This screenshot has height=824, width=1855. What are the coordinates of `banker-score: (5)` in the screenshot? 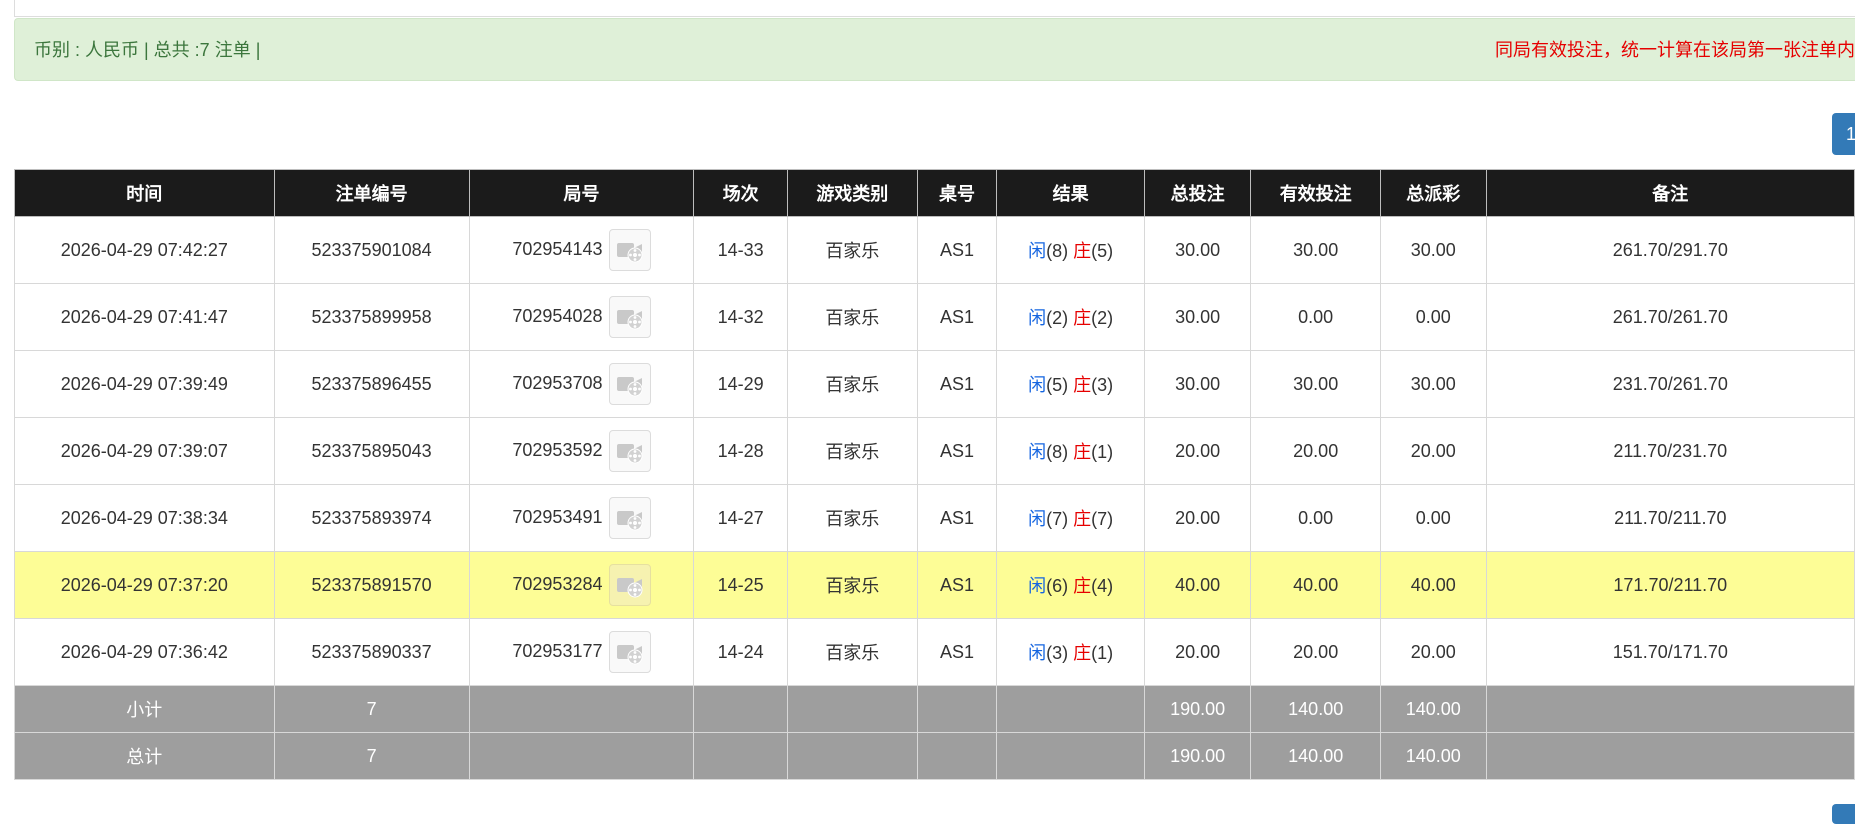 It's located at (1102, 251).